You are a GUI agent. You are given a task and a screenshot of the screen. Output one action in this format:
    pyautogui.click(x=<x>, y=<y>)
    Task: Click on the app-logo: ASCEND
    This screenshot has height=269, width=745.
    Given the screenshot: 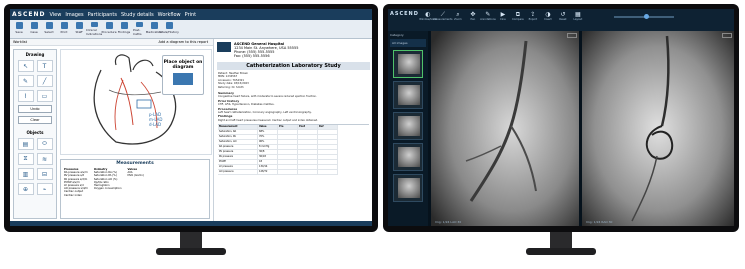 What is the action you would take?
    pyautogui.click(x=29, y=14)
    